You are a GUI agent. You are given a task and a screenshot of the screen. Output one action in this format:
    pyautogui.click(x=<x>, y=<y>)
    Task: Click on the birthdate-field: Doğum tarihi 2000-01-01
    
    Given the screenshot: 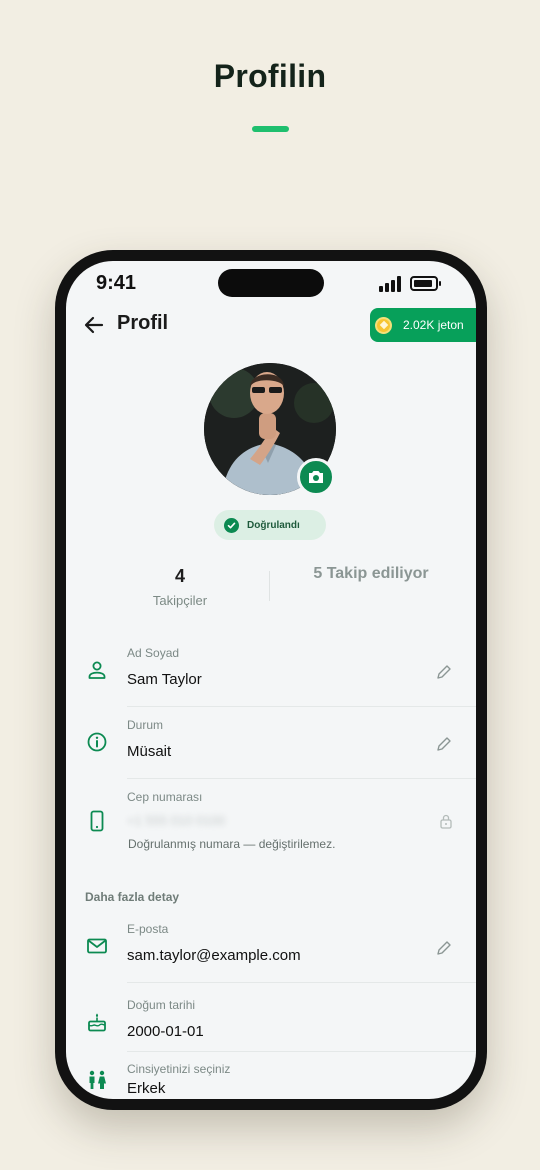 What is the action you would take?
    pyautogui.click(x=271, y=1025)
    